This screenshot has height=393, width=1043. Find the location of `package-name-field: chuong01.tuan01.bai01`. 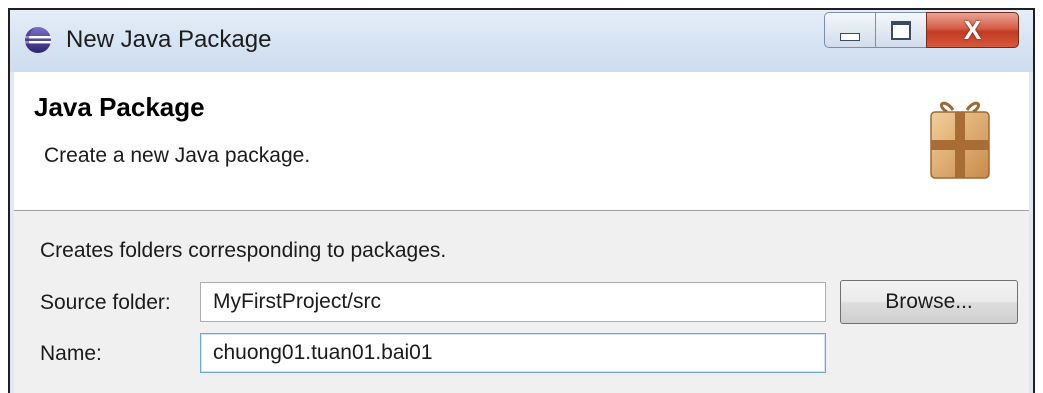

package-name-field: chuong01.tuan01.bai01 is located at coordinates (513, 353).